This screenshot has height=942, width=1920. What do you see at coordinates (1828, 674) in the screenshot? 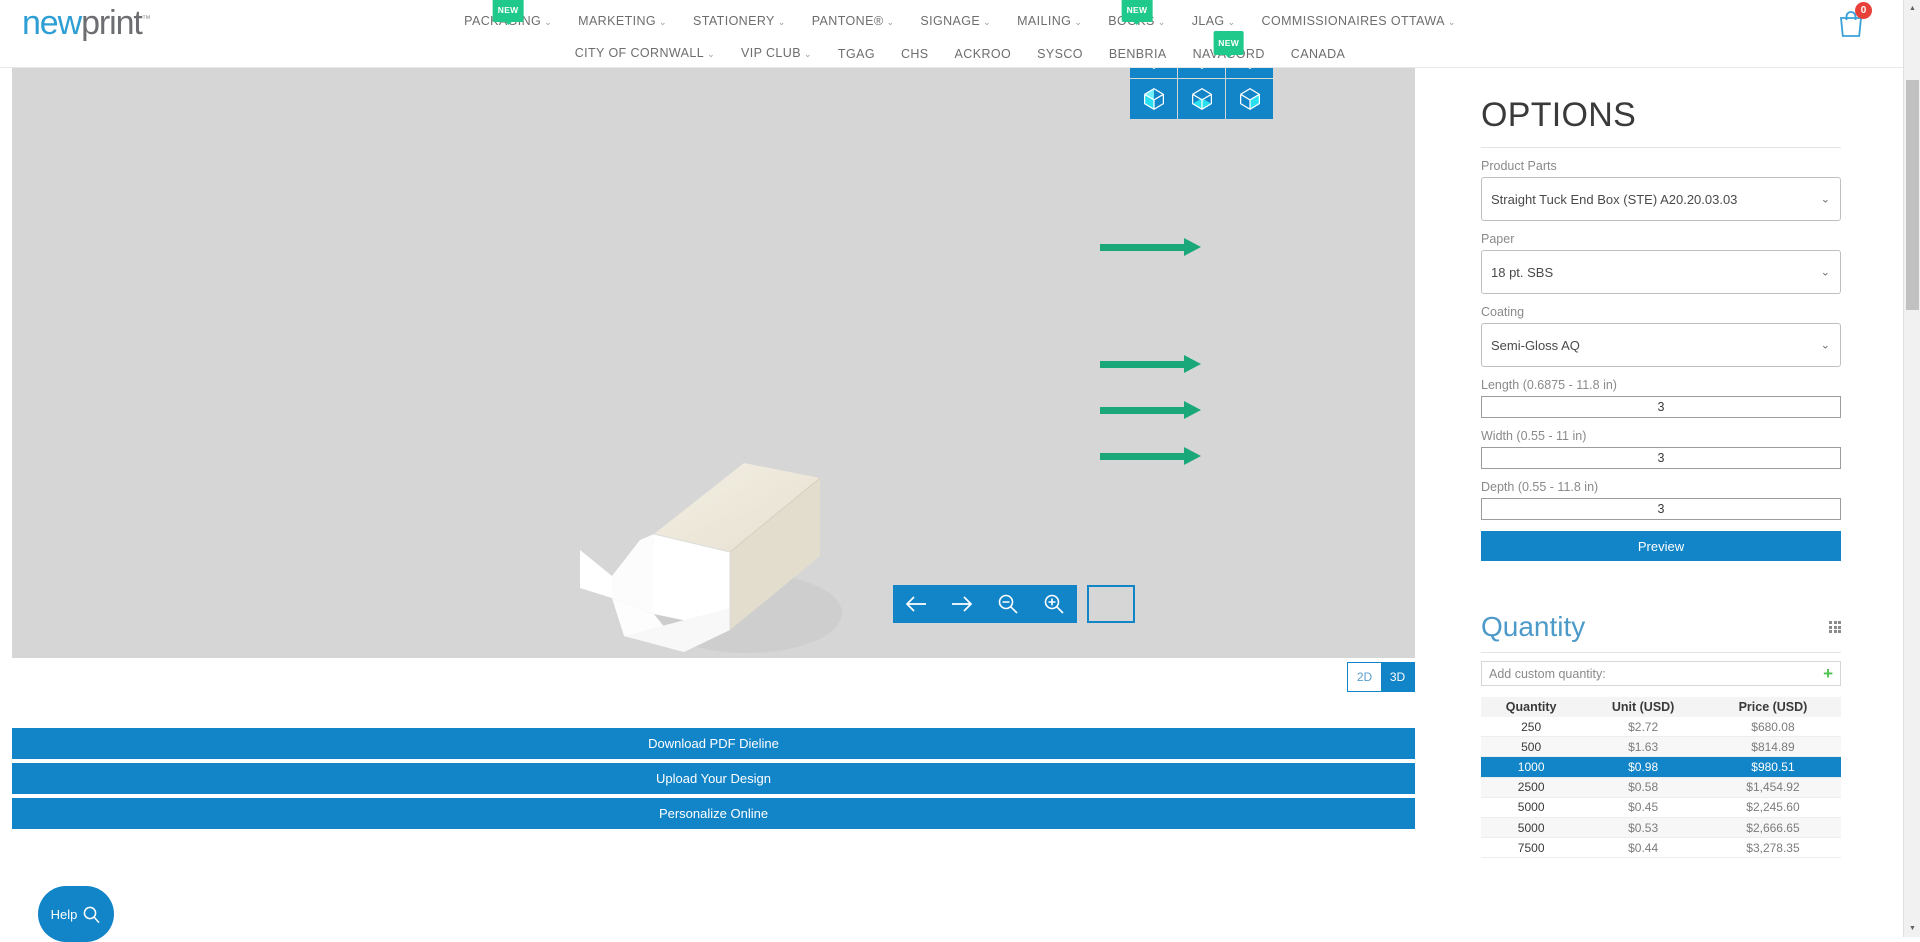
I see `add-quantity-icon: +` at bounding box center [1828, 674].